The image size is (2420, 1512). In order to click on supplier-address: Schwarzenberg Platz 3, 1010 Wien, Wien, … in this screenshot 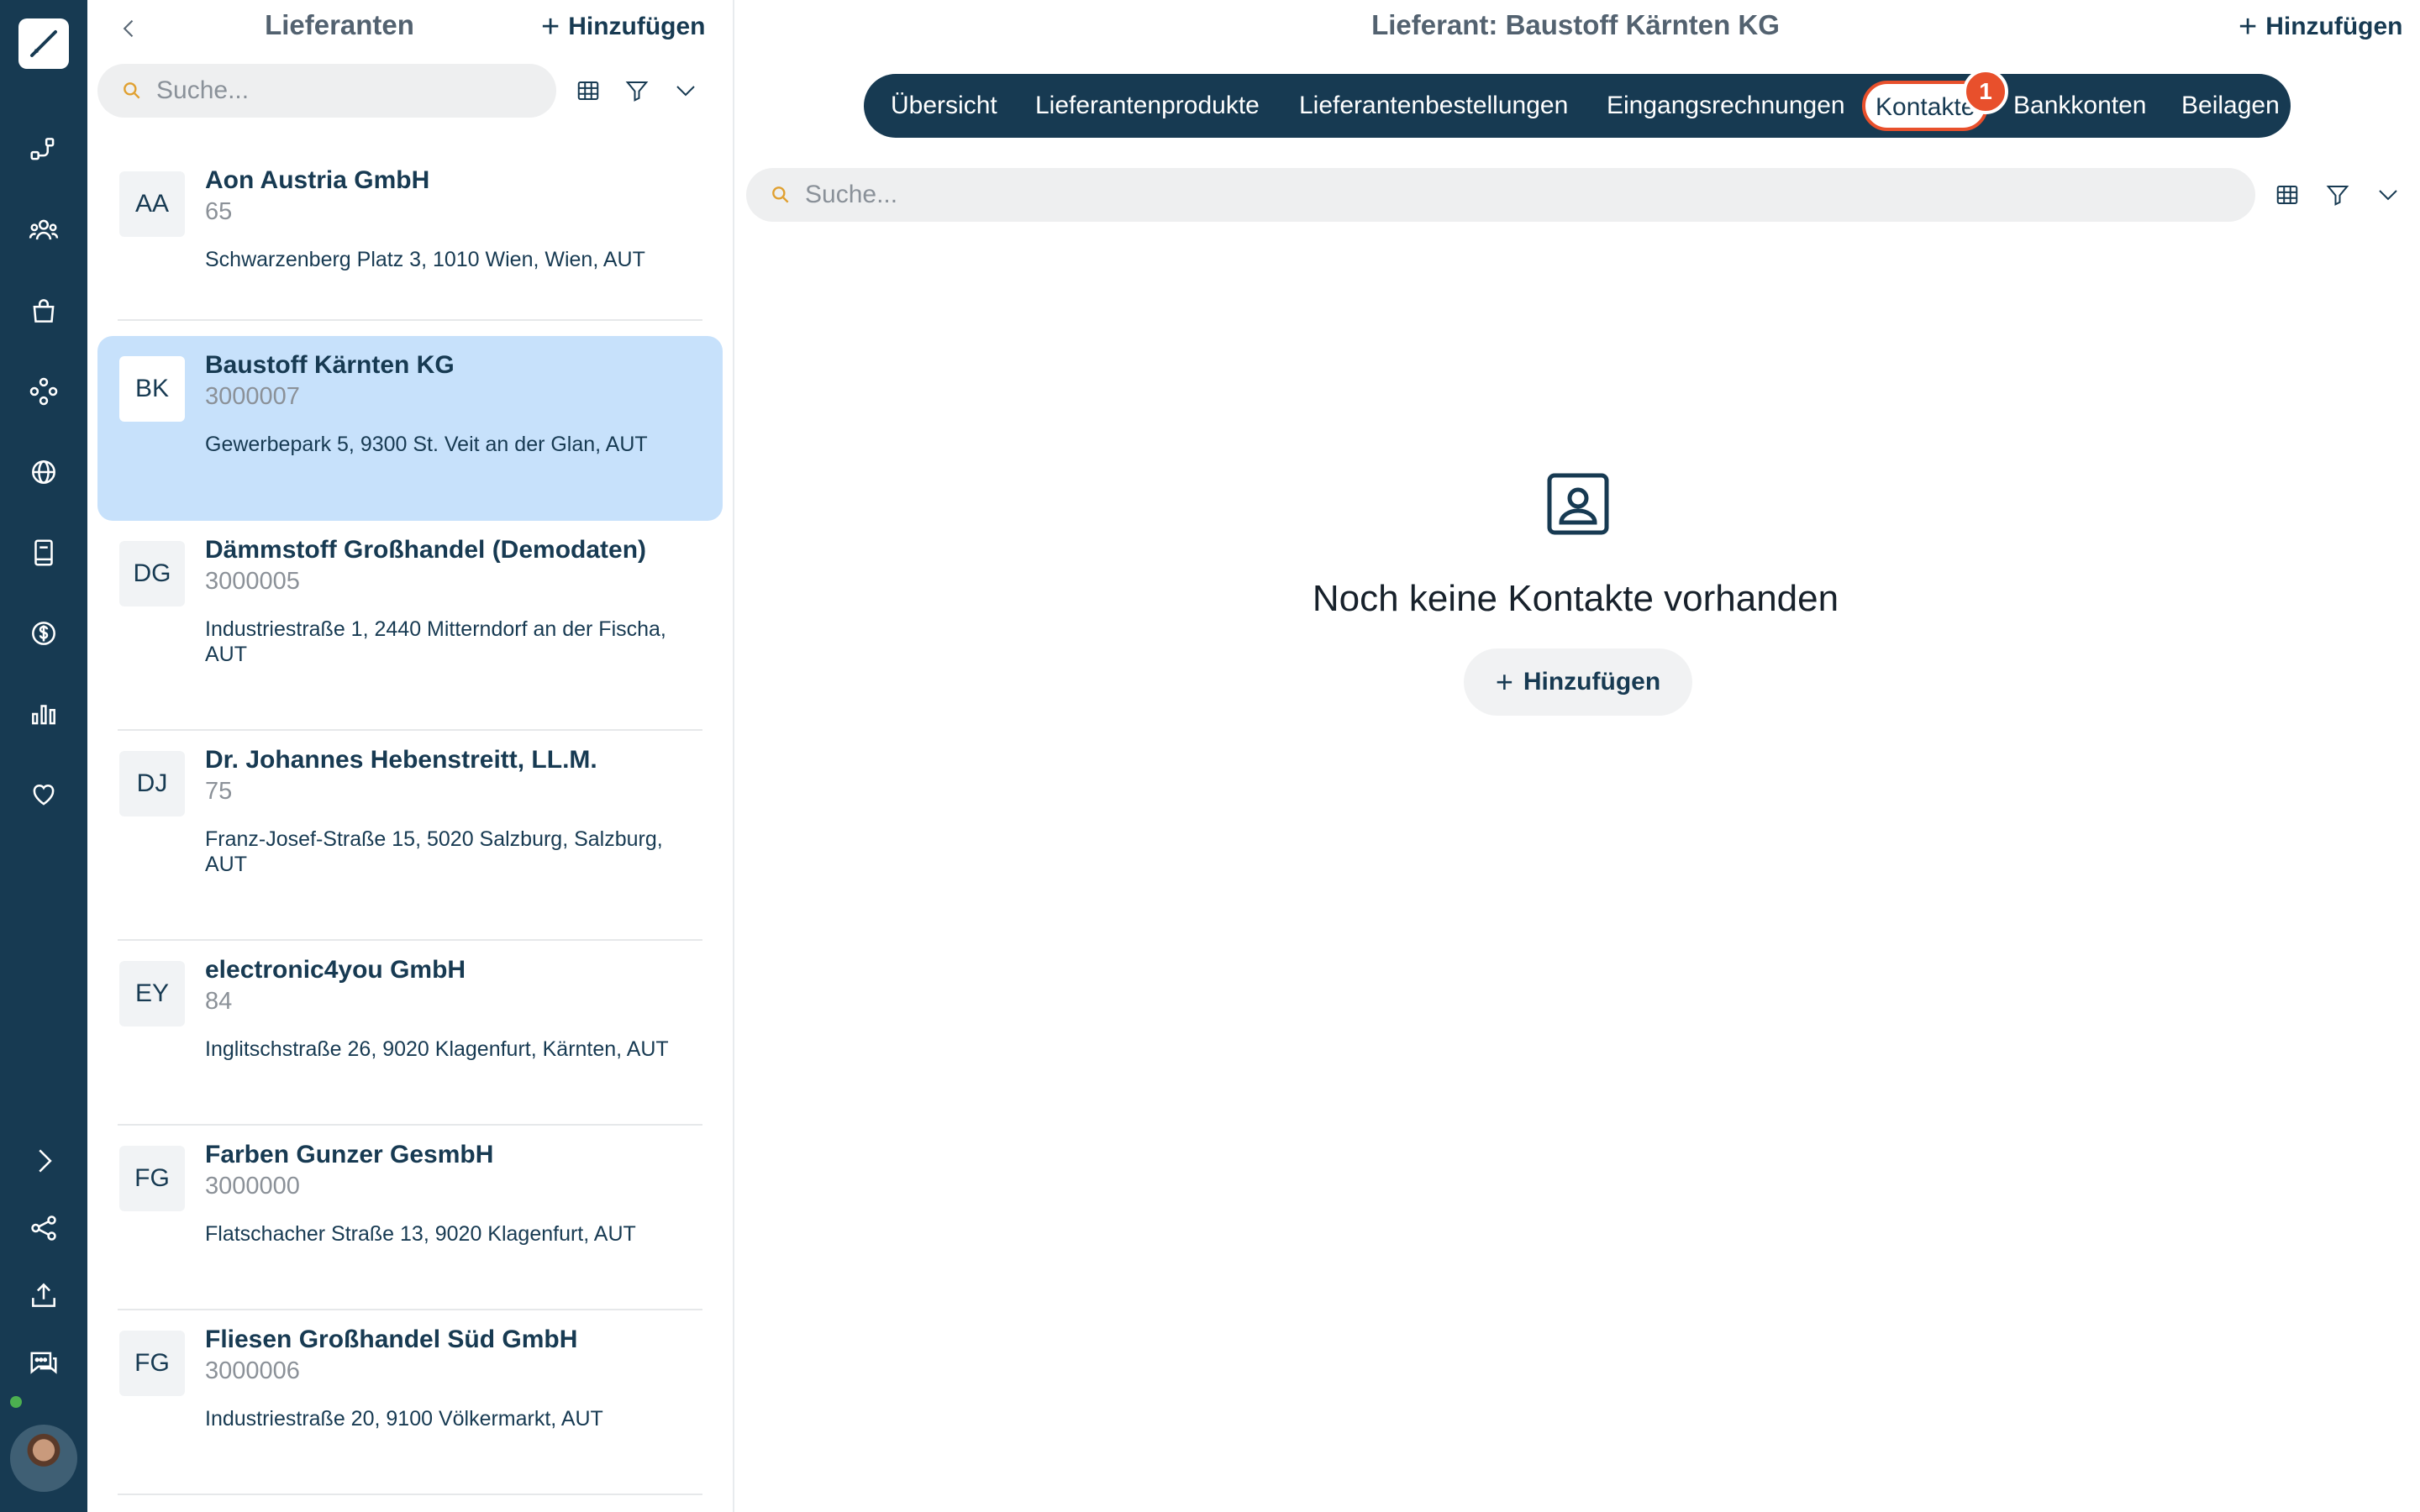, I will do `click(425, 259)`.